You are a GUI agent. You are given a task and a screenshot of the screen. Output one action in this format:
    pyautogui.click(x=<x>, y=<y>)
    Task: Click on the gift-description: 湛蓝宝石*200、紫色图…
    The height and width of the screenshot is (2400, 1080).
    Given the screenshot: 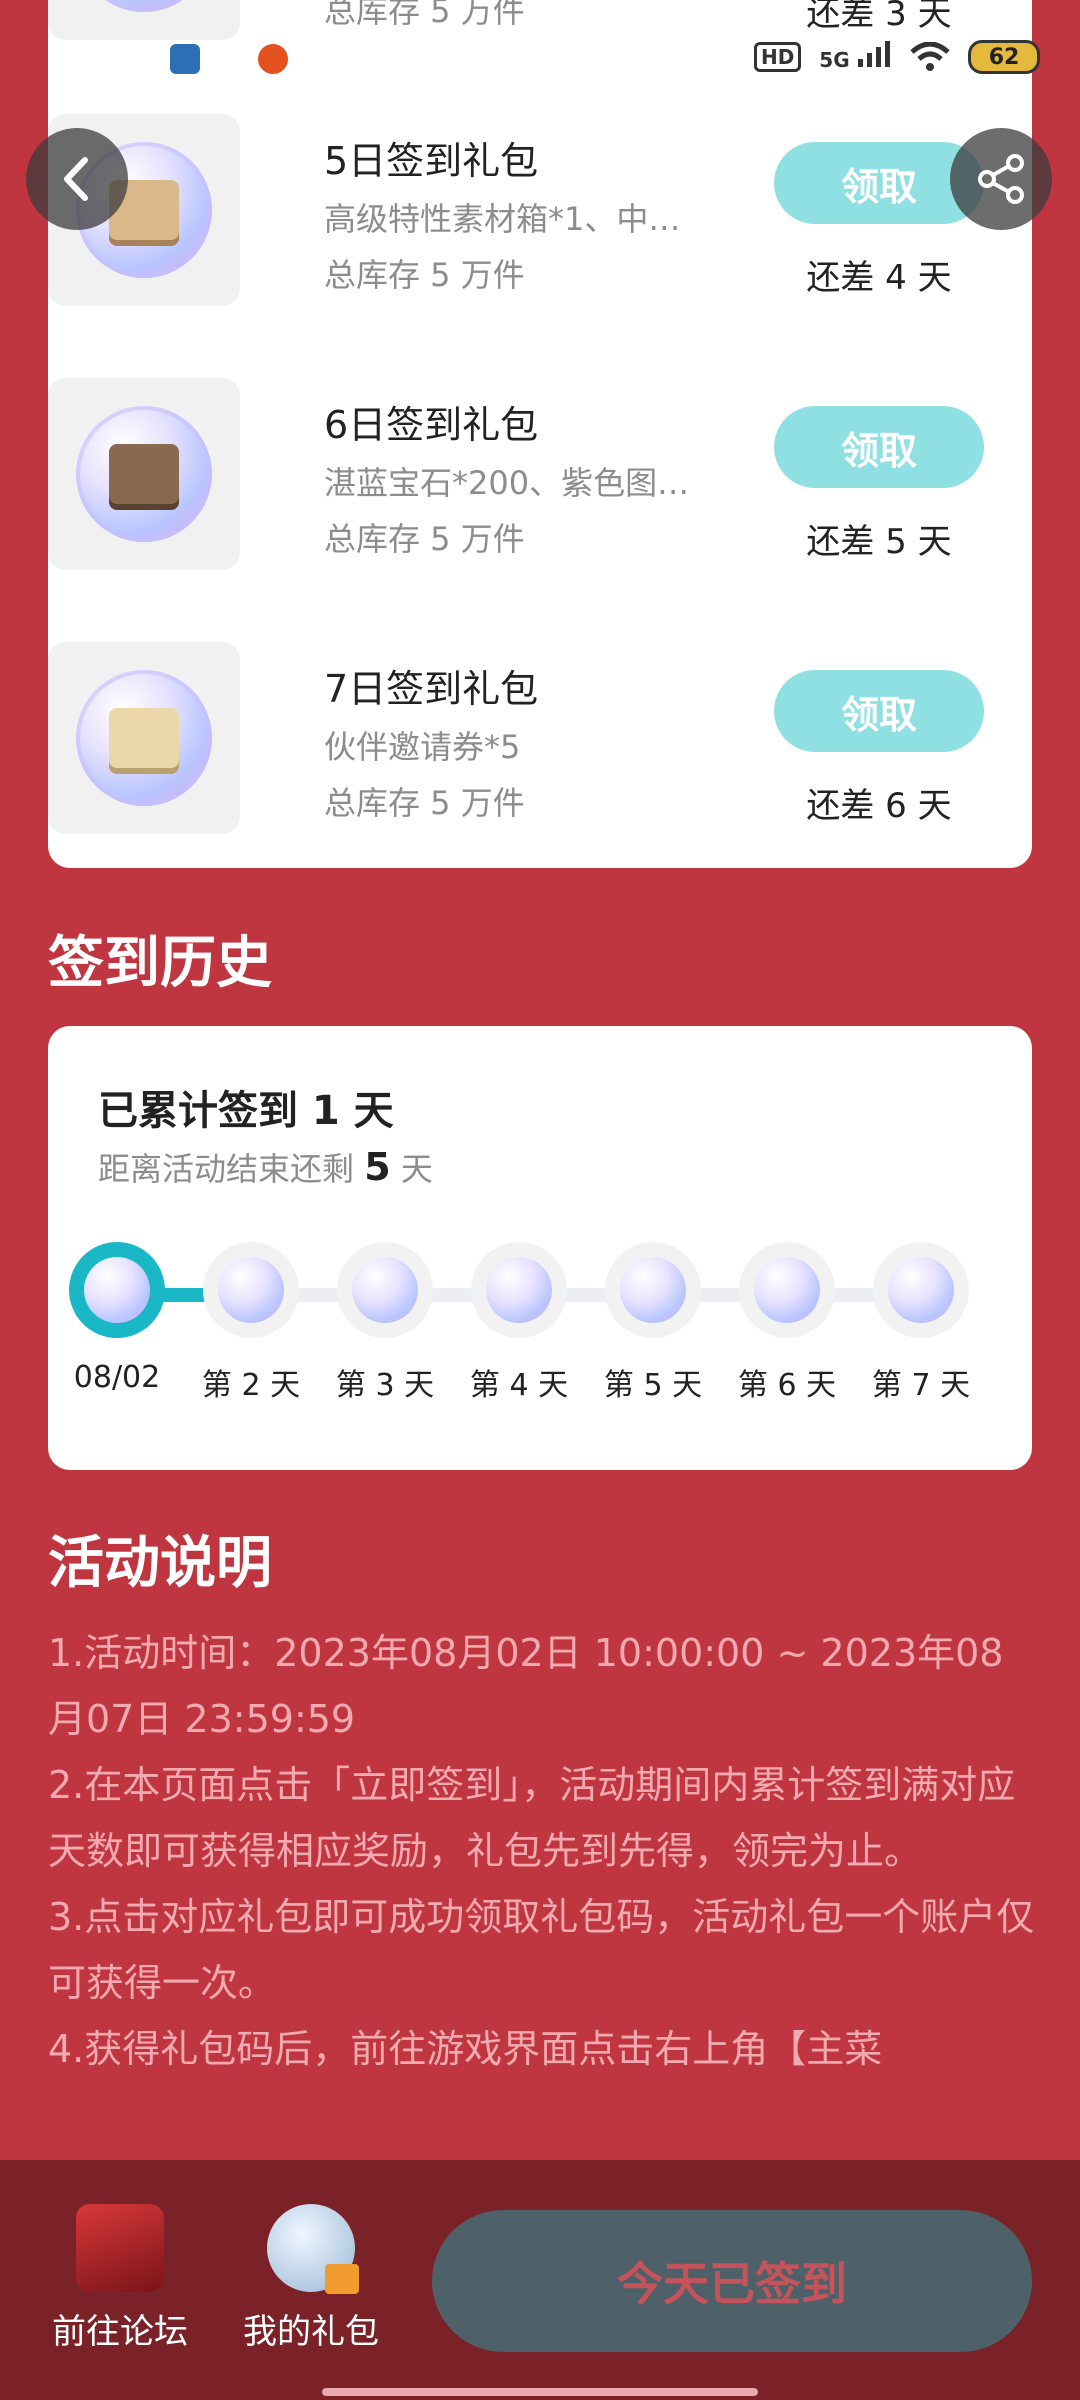 What is the action you would take?
    pyautogui.click(x=507, y=483)
    